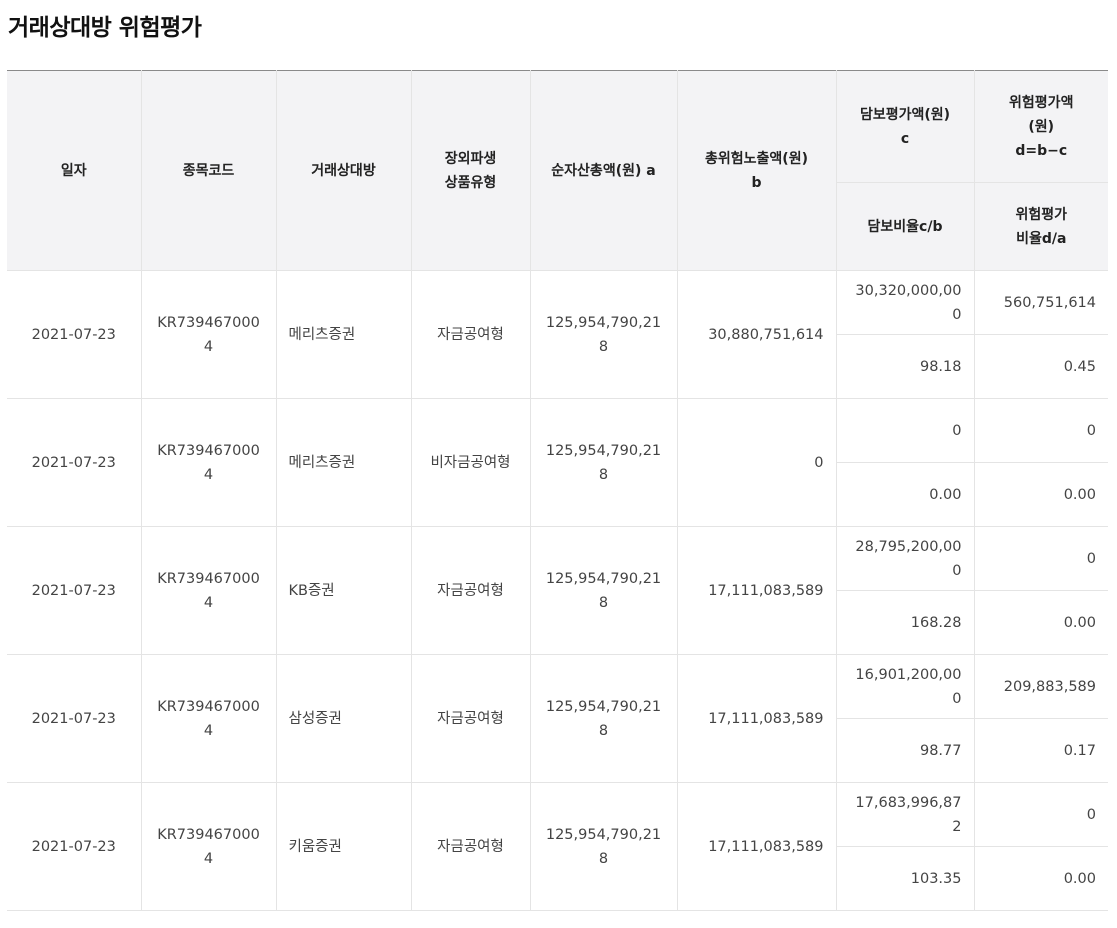 This screenshot has height=928, width=1117. I want to click on header-counterparty: 거래상대방, so click(343, 170).